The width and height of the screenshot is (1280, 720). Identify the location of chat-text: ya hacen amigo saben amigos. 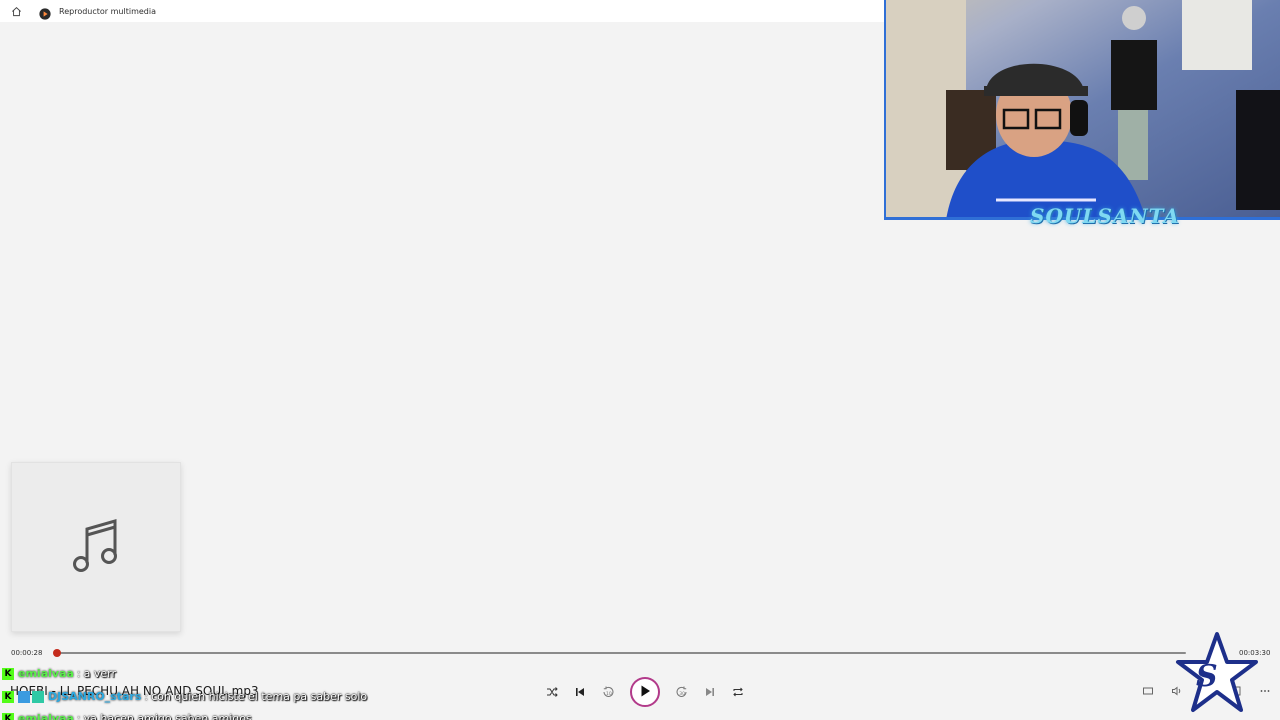
(167, 716).